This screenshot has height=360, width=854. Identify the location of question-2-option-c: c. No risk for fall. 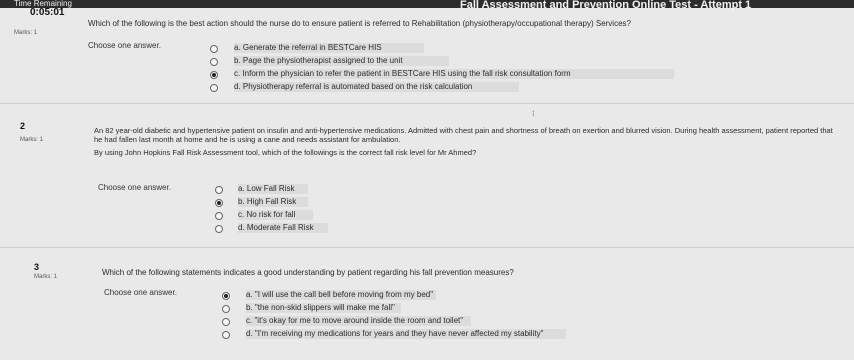
(275, 215).